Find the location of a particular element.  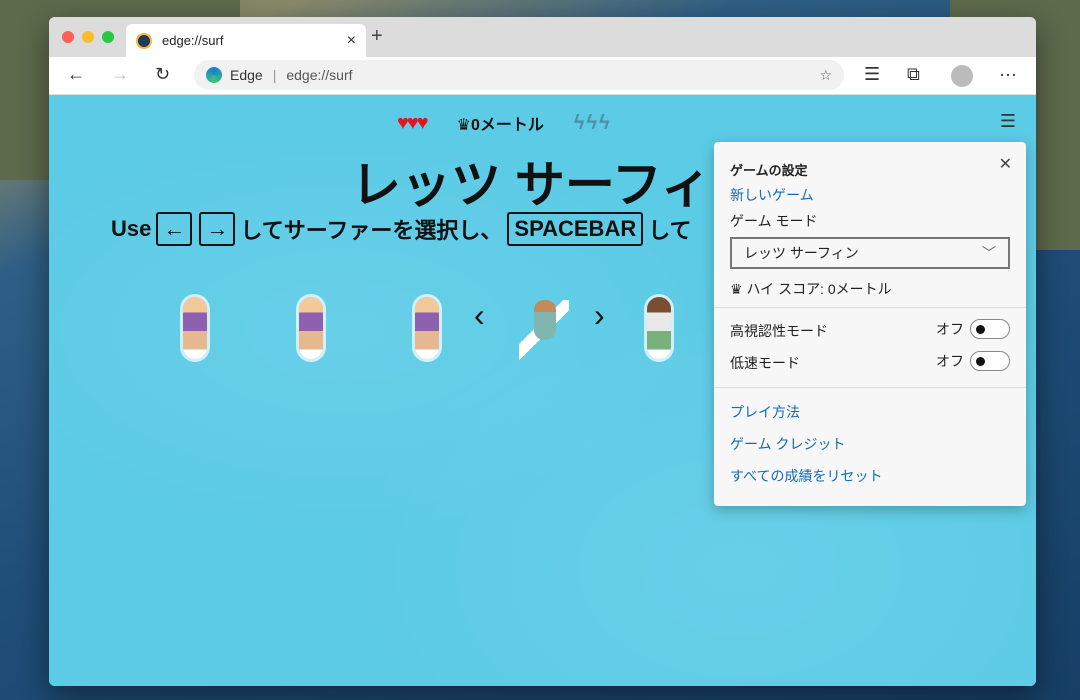

right-key: → is located at coordinates (217, 229).